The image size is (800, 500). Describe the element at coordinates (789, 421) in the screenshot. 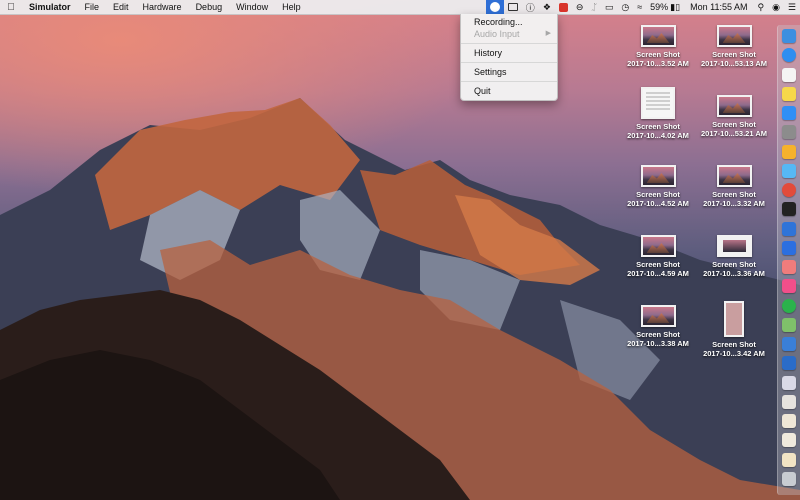

I see `downloads-folder-icon` at that location.